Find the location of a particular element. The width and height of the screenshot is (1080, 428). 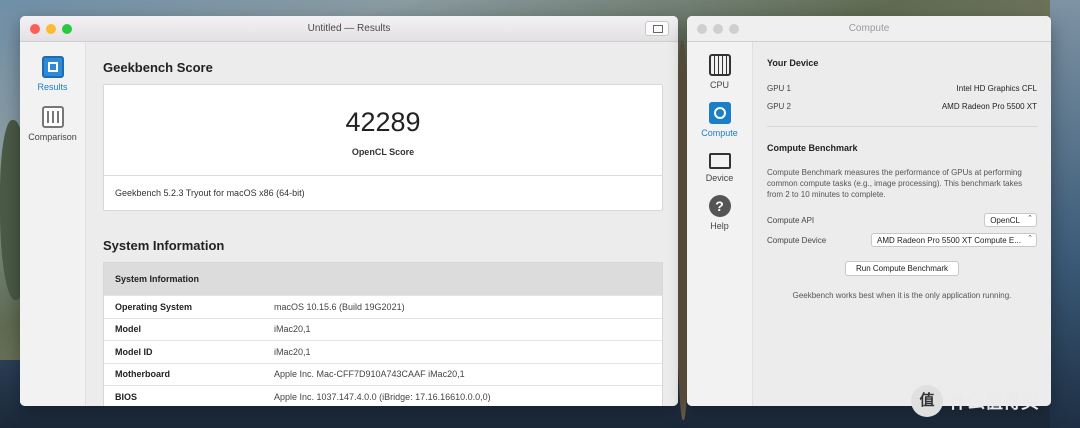

row-key: Model ID is located at coordinates (134, 351).